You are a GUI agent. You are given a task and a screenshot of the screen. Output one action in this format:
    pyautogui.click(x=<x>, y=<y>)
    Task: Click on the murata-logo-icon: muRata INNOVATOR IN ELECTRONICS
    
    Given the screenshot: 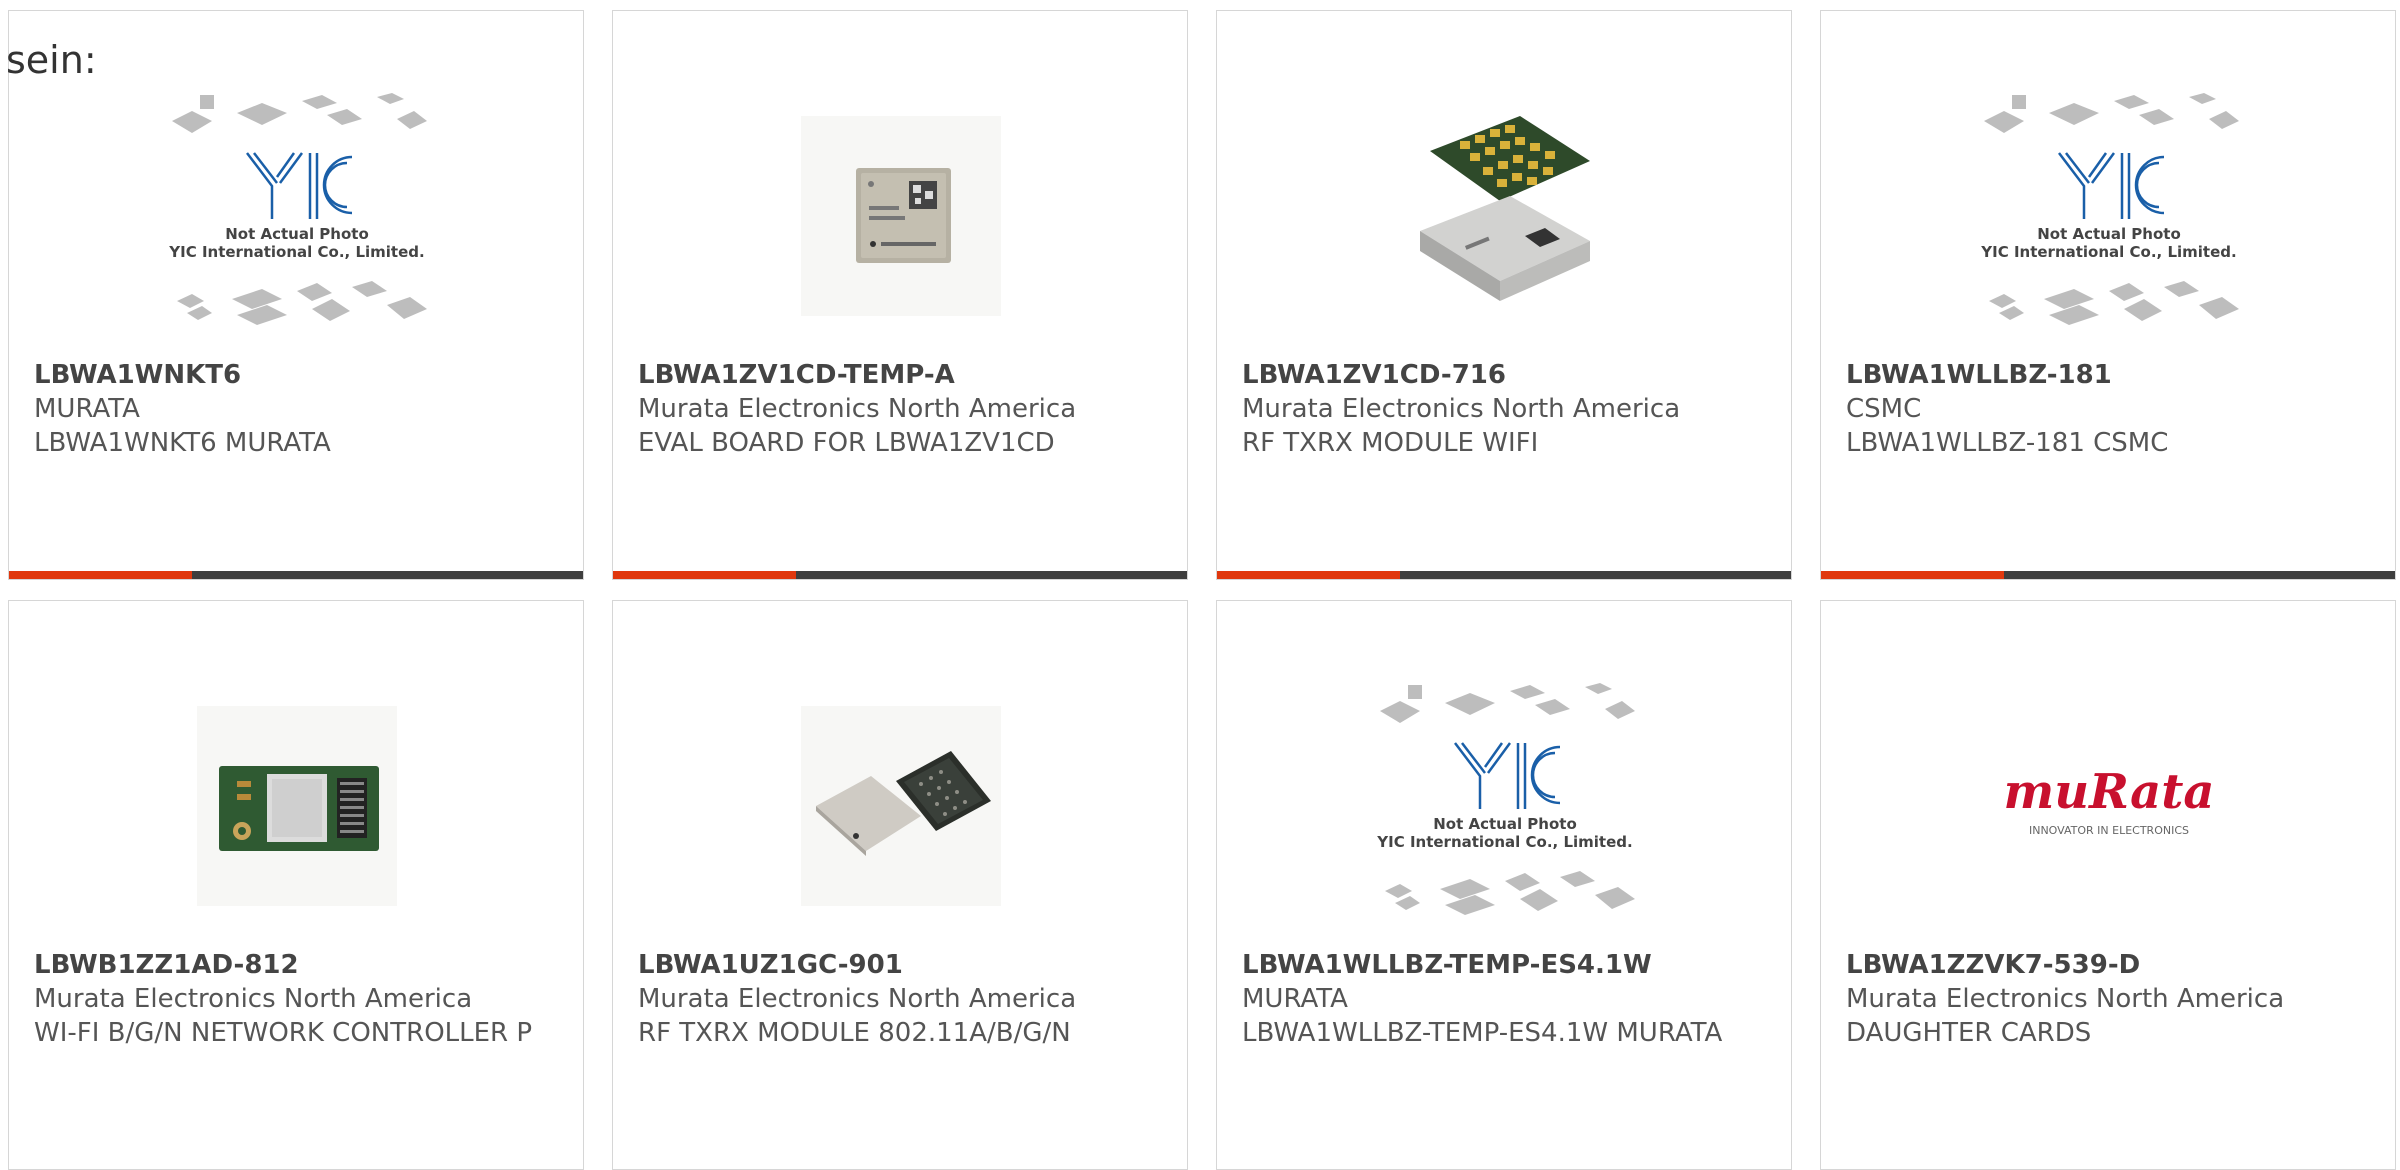 What is the action you would take?
    pyautogui.click(x=2108, y=800)
    